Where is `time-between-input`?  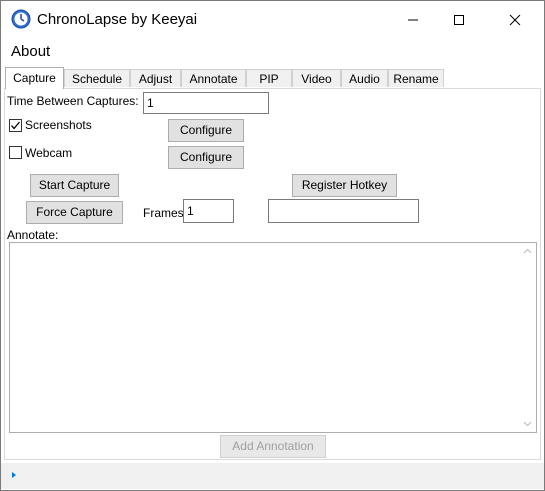 time-between-input is located at coordinates (206, 103).